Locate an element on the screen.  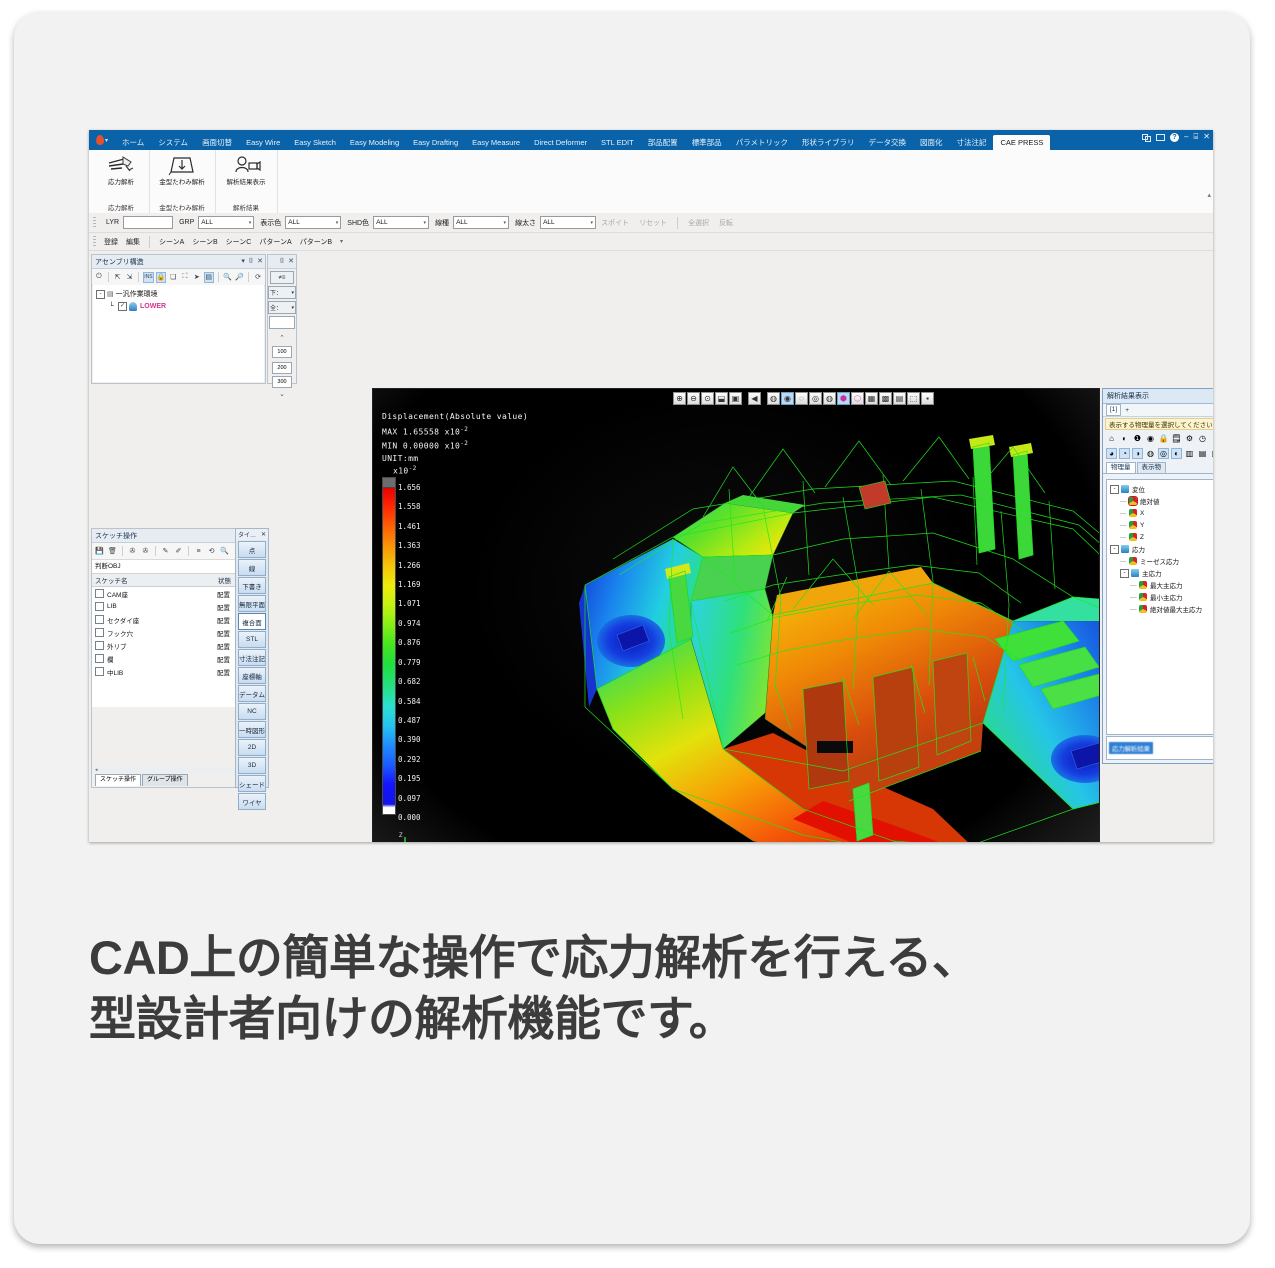
tab-group-operation: グループ操作 is located at coordinates (165, 780).